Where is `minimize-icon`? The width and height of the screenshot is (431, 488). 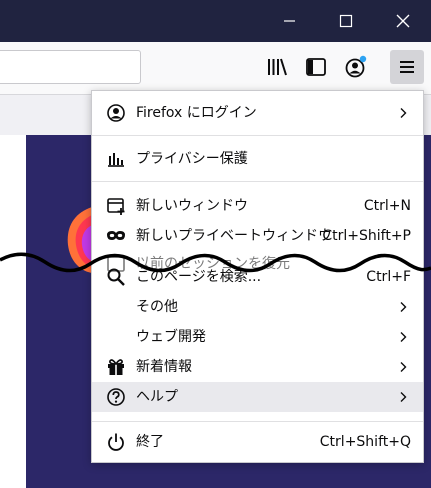
minimize-icon is located at coordinates (289, 21).